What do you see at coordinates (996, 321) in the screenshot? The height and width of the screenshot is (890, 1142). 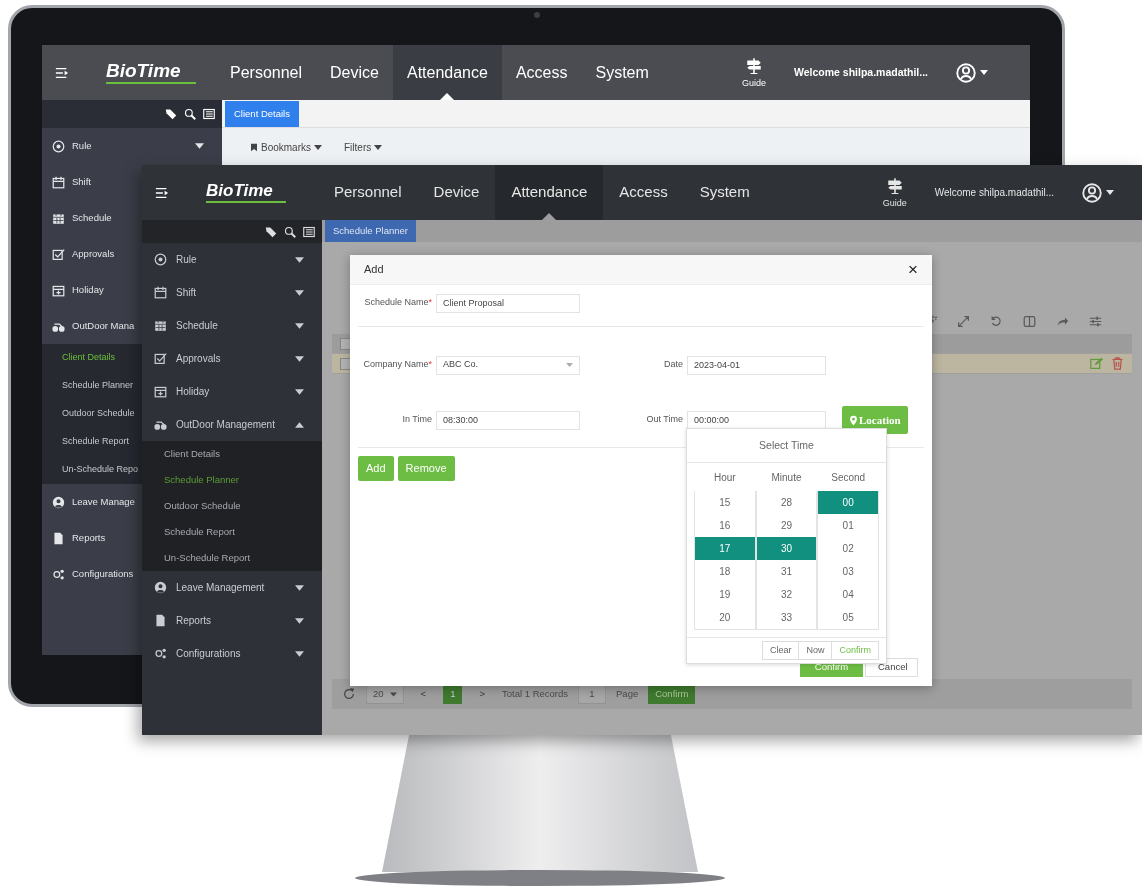 I see `undo-icon` at bounding box center [996, 321].